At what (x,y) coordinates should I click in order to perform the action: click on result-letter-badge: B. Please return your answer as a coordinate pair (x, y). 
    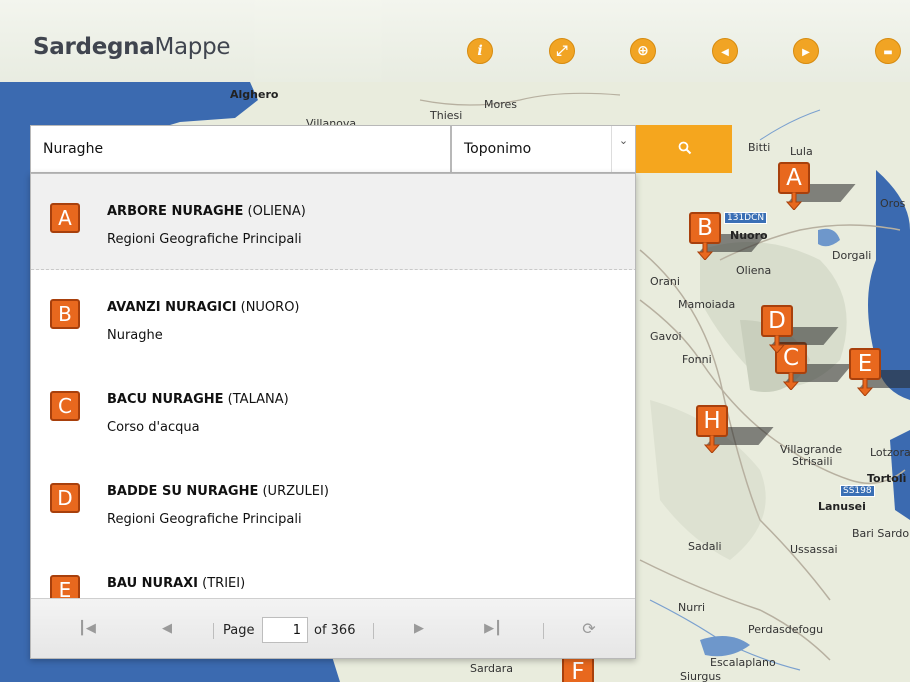
    Looking at the image, I should click on (65, 314).